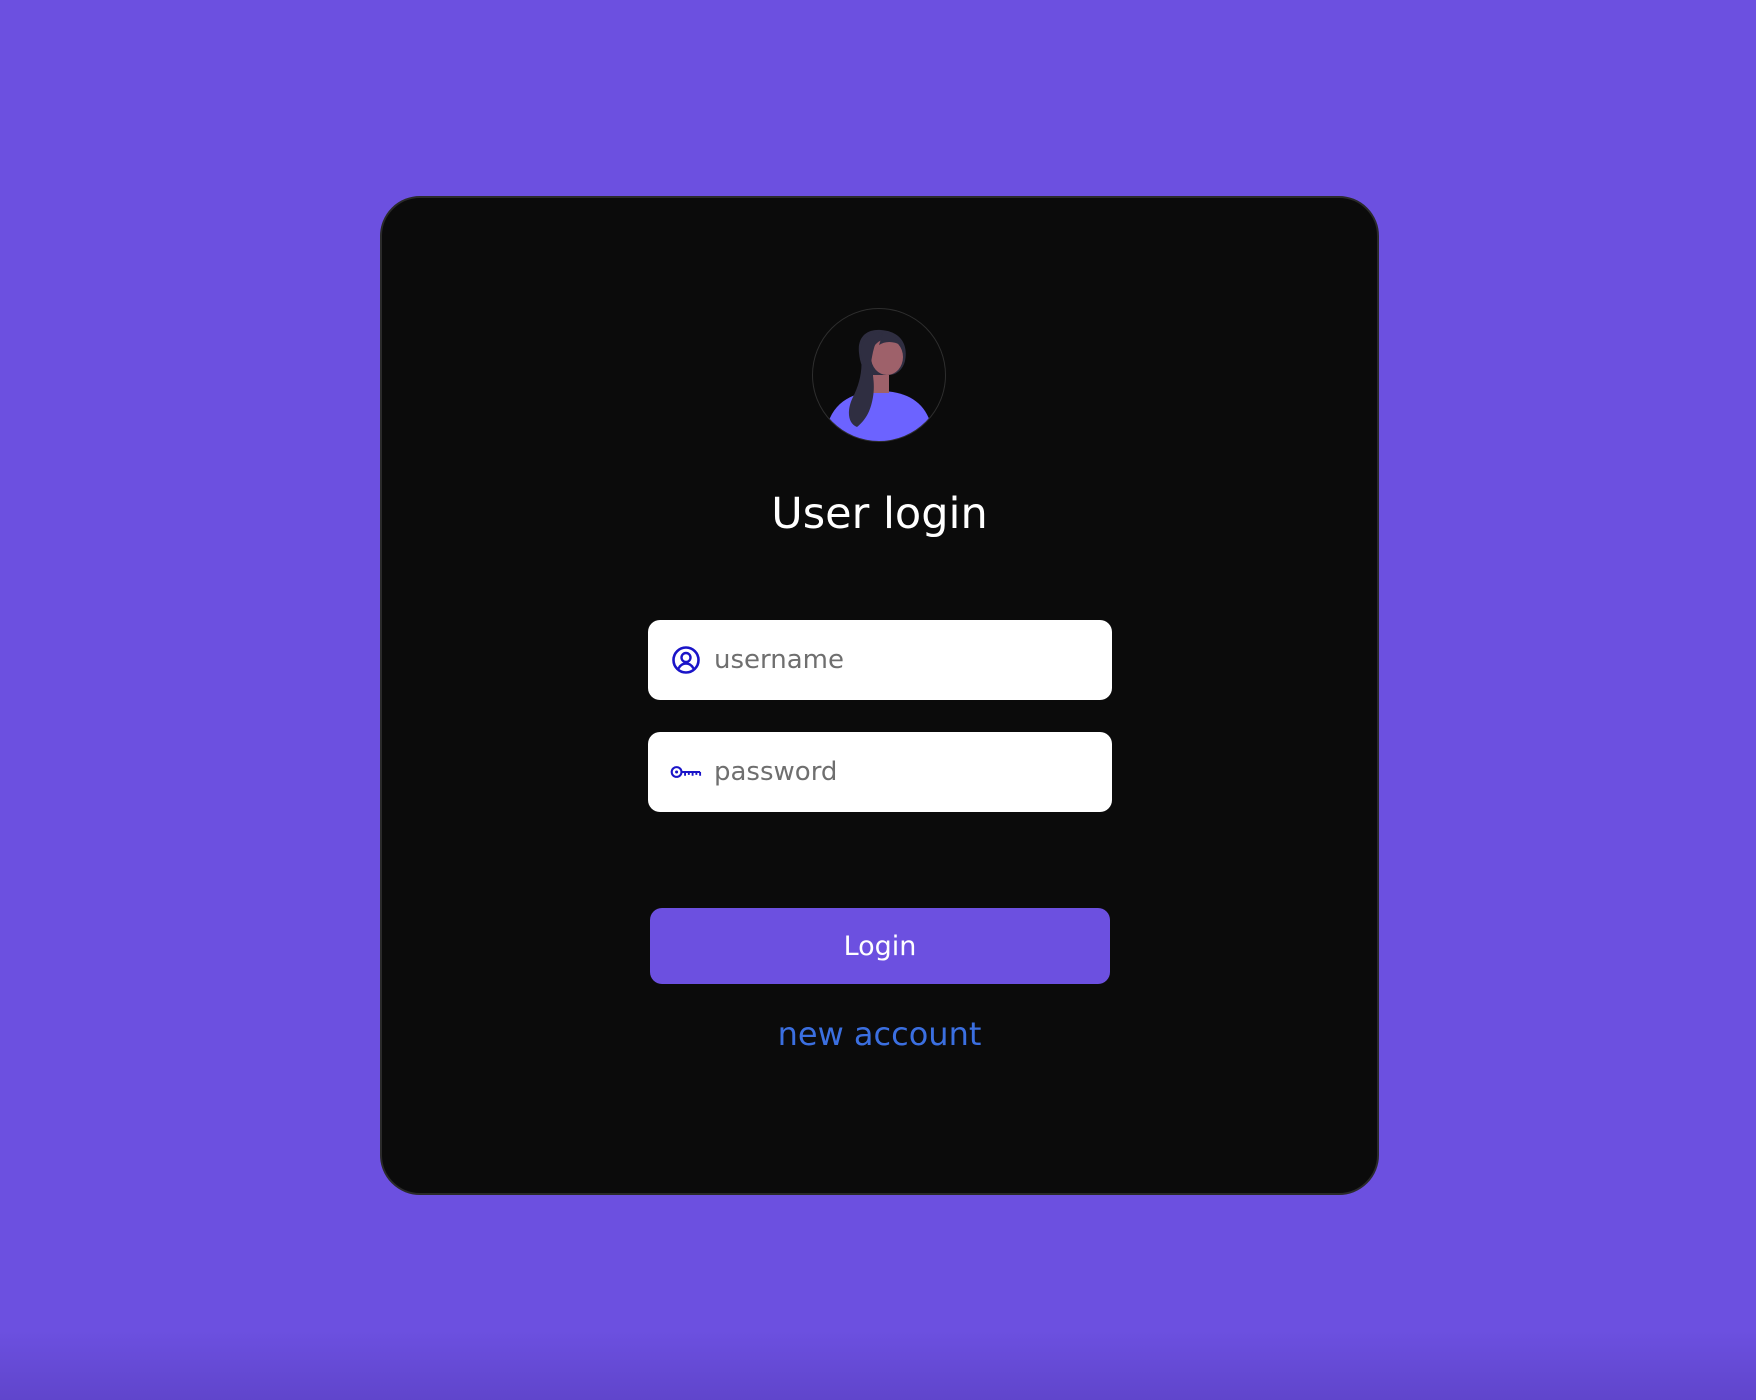 The image size is (1756, 1400). I want to click on avatar, so click(879, 375).